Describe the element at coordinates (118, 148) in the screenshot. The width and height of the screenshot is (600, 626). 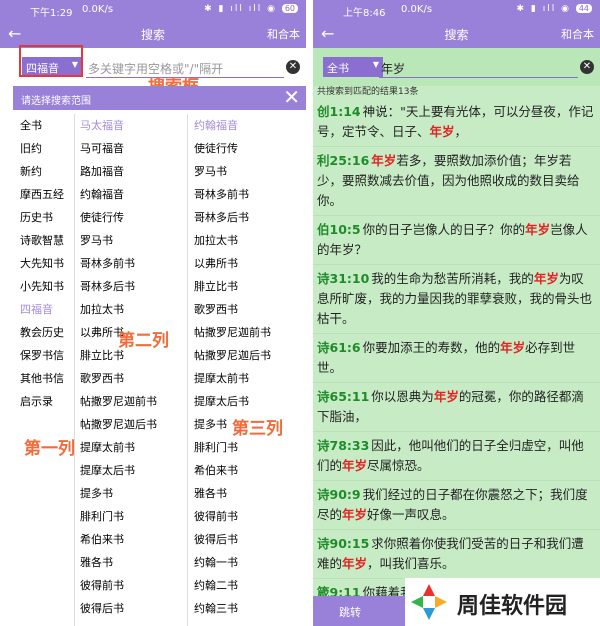
I see `scope-item: 马可福音` at that location.